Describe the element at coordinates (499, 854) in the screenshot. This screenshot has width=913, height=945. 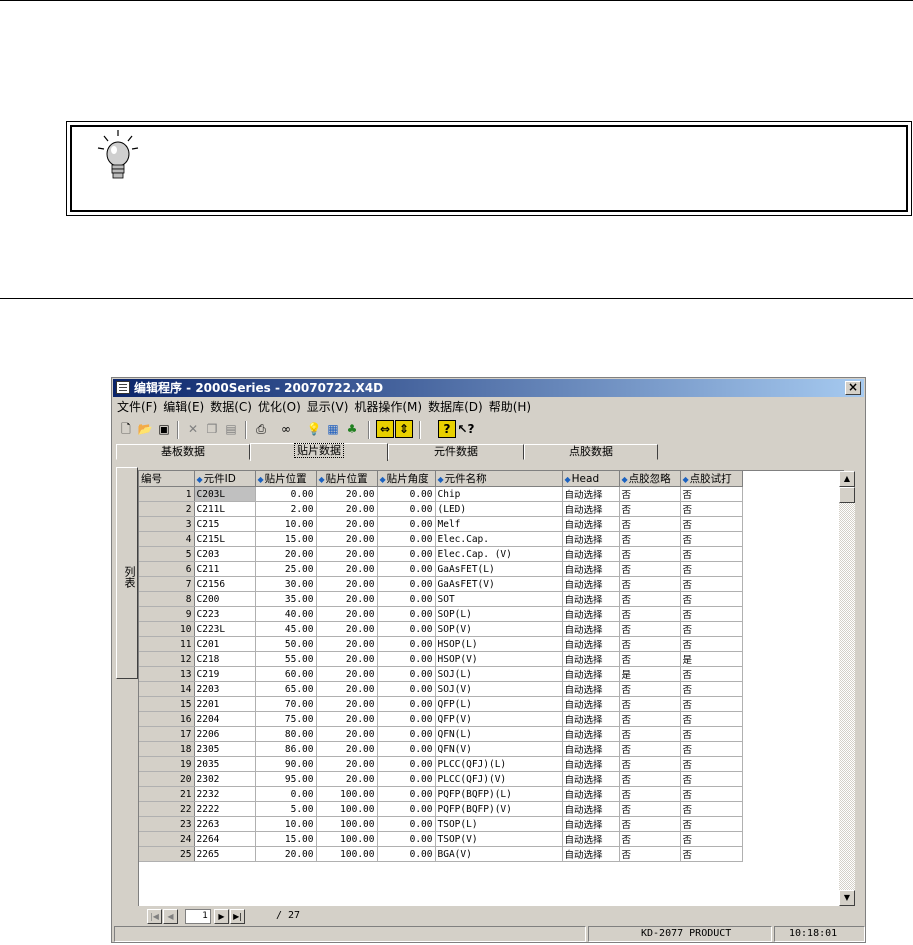
I see `cell-part-name: BGA(V)` at that location.